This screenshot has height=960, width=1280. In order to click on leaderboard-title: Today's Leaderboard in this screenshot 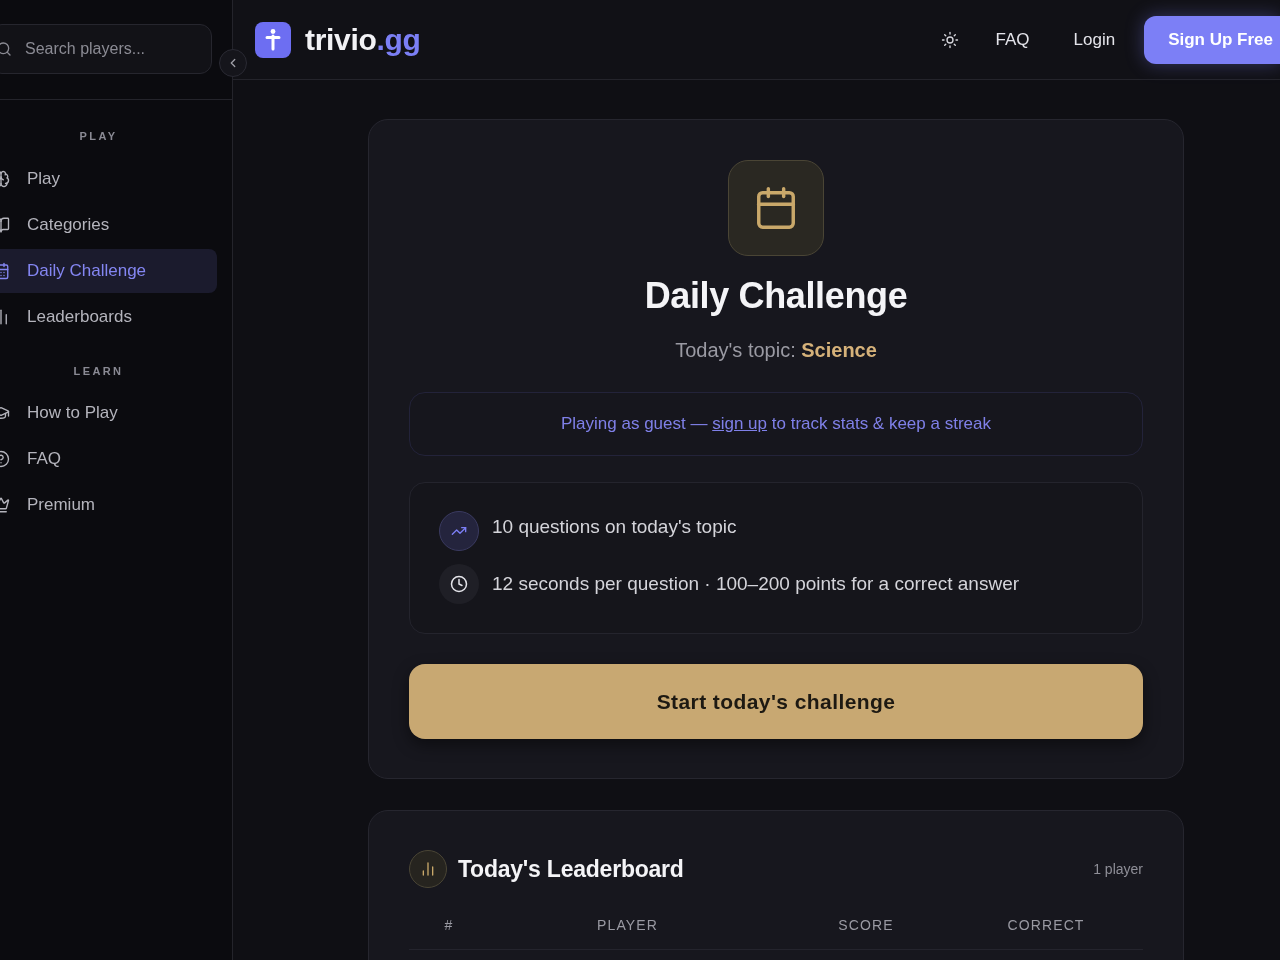, I will do `click(571, 869)`.